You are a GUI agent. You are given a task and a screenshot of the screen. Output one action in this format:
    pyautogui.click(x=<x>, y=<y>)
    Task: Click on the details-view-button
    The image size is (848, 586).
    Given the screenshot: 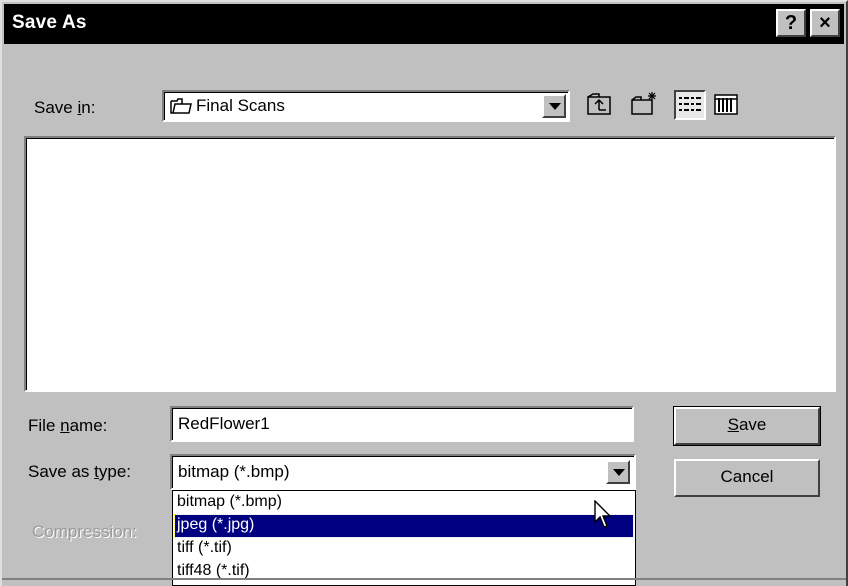 What is the action you would take?
    pyautogui.click(x=726, y=105)
    